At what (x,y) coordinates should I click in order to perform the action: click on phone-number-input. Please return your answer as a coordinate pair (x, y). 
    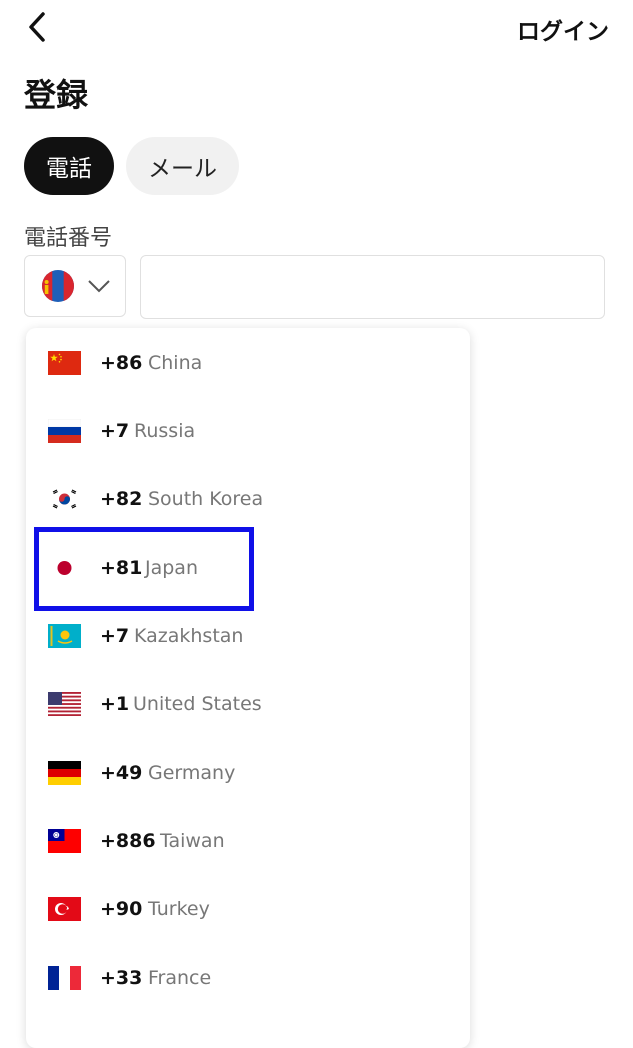
    Looking at the image, I should click on (372, 287).